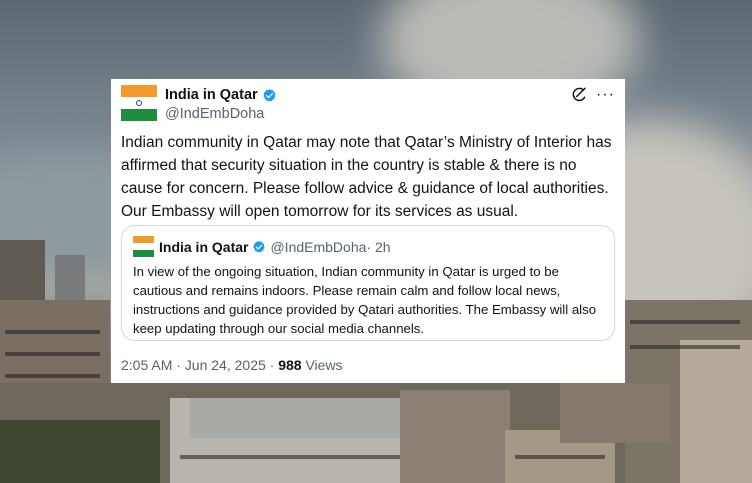 The width and height of the screenshot is (752, 483). What do you see at coordinates (211, 95) in the screenshot?
I see `author-name: India in Qatar` at bounding box center [211, 95].